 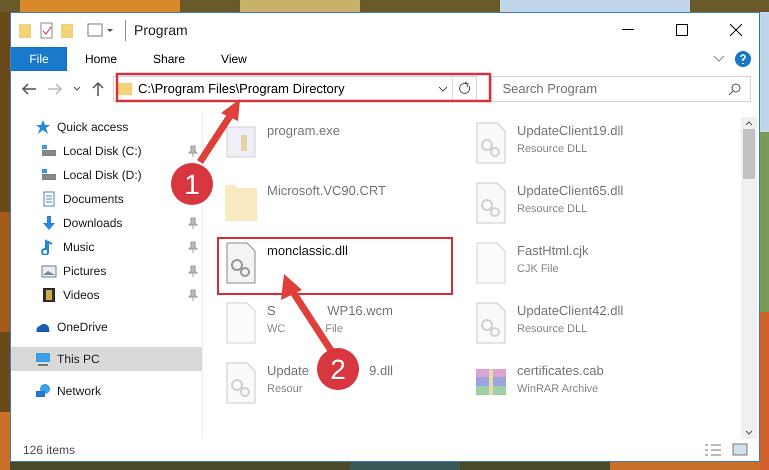 What do you see at coordinates (288, 370) in the screenshot?
I see `file-name: Update` at bounding box center [288, 370].